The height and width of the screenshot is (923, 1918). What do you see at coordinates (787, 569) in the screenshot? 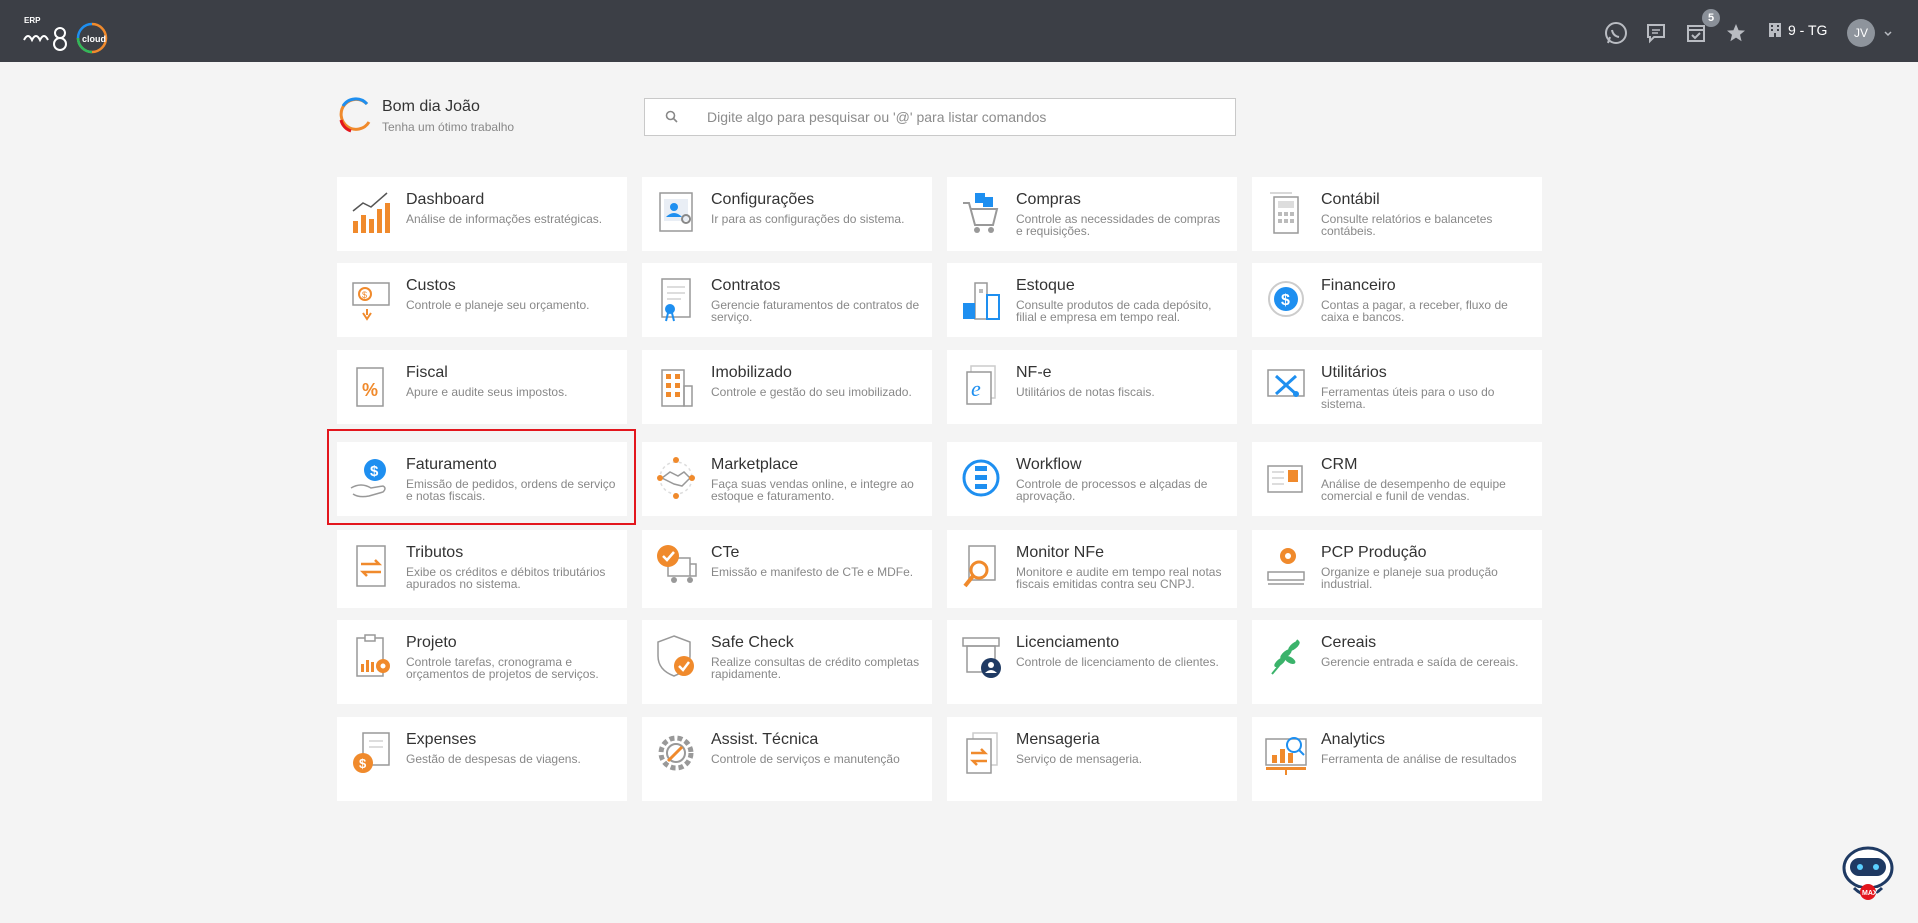
I see `module-card-cte: CTe Emissão e manifesto de CTe e MDFe.` at bounding box center [787, 569].